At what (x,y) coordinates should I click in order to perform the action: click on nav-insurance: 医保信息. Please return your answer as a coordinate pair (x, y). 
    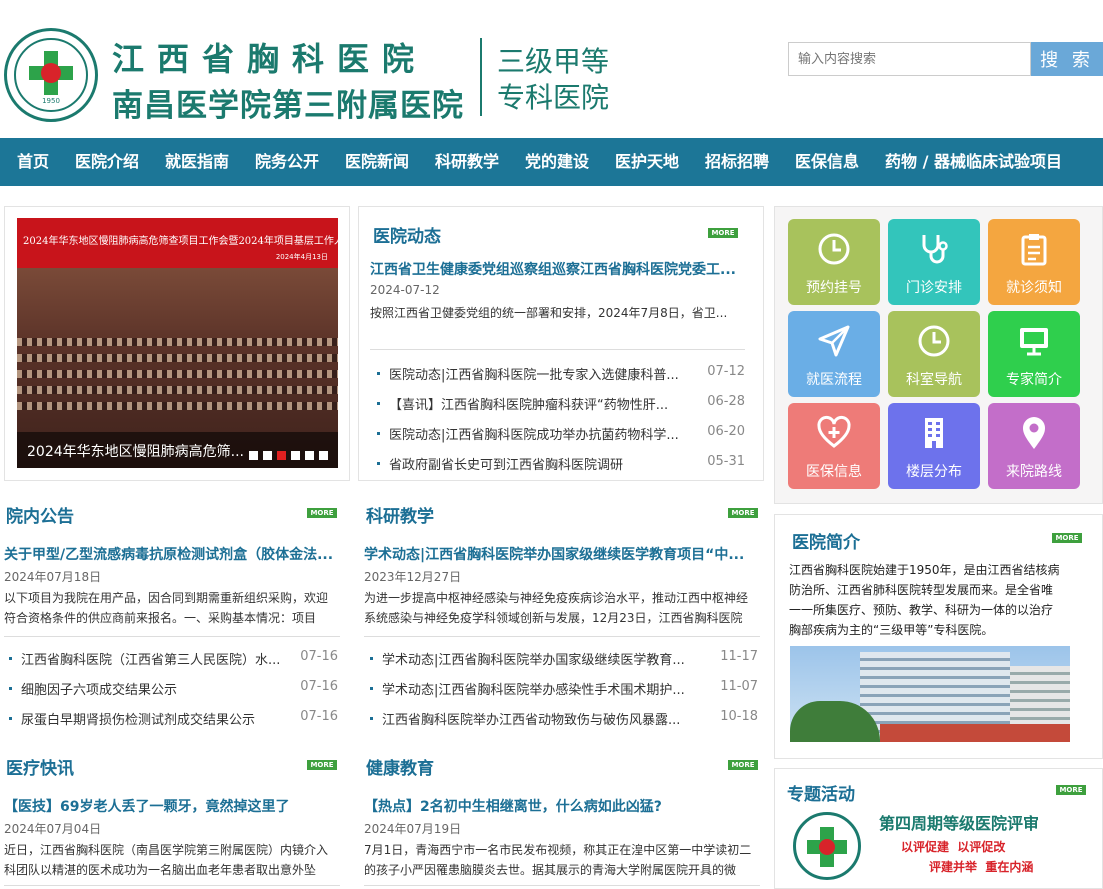
    Looking at the image, I should click on (827, 162).